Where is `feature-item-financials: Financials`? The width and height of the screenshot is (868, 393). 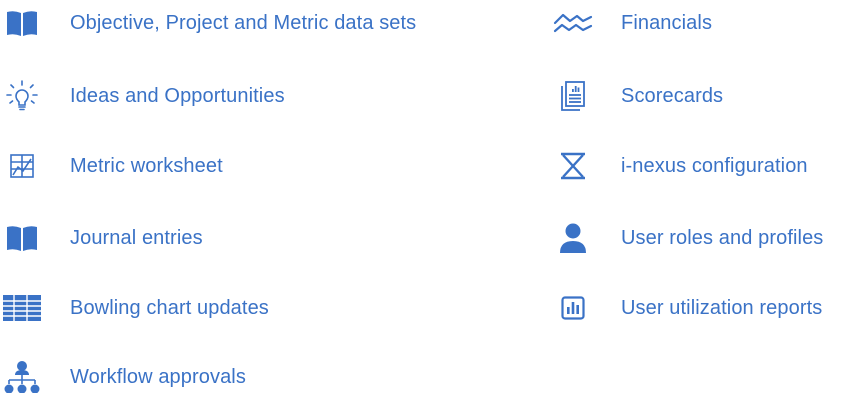 feature-item-financials: Financials is located at coordinates (632, 23).